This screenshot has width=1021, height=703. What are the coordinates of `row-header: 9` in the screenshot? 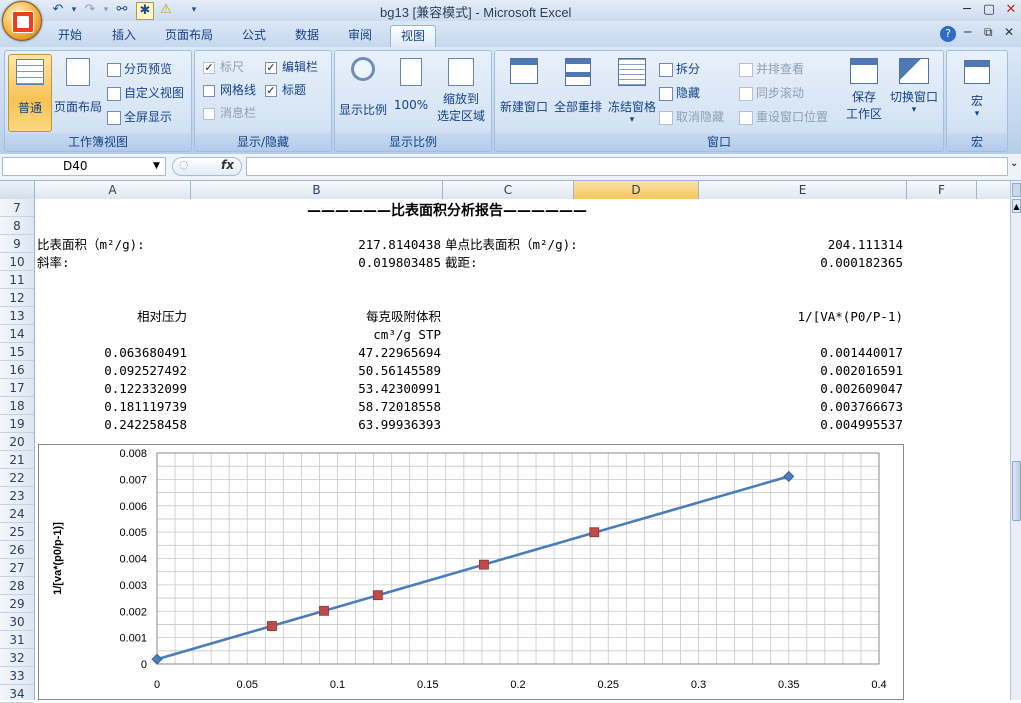 It's located at (17, 244).